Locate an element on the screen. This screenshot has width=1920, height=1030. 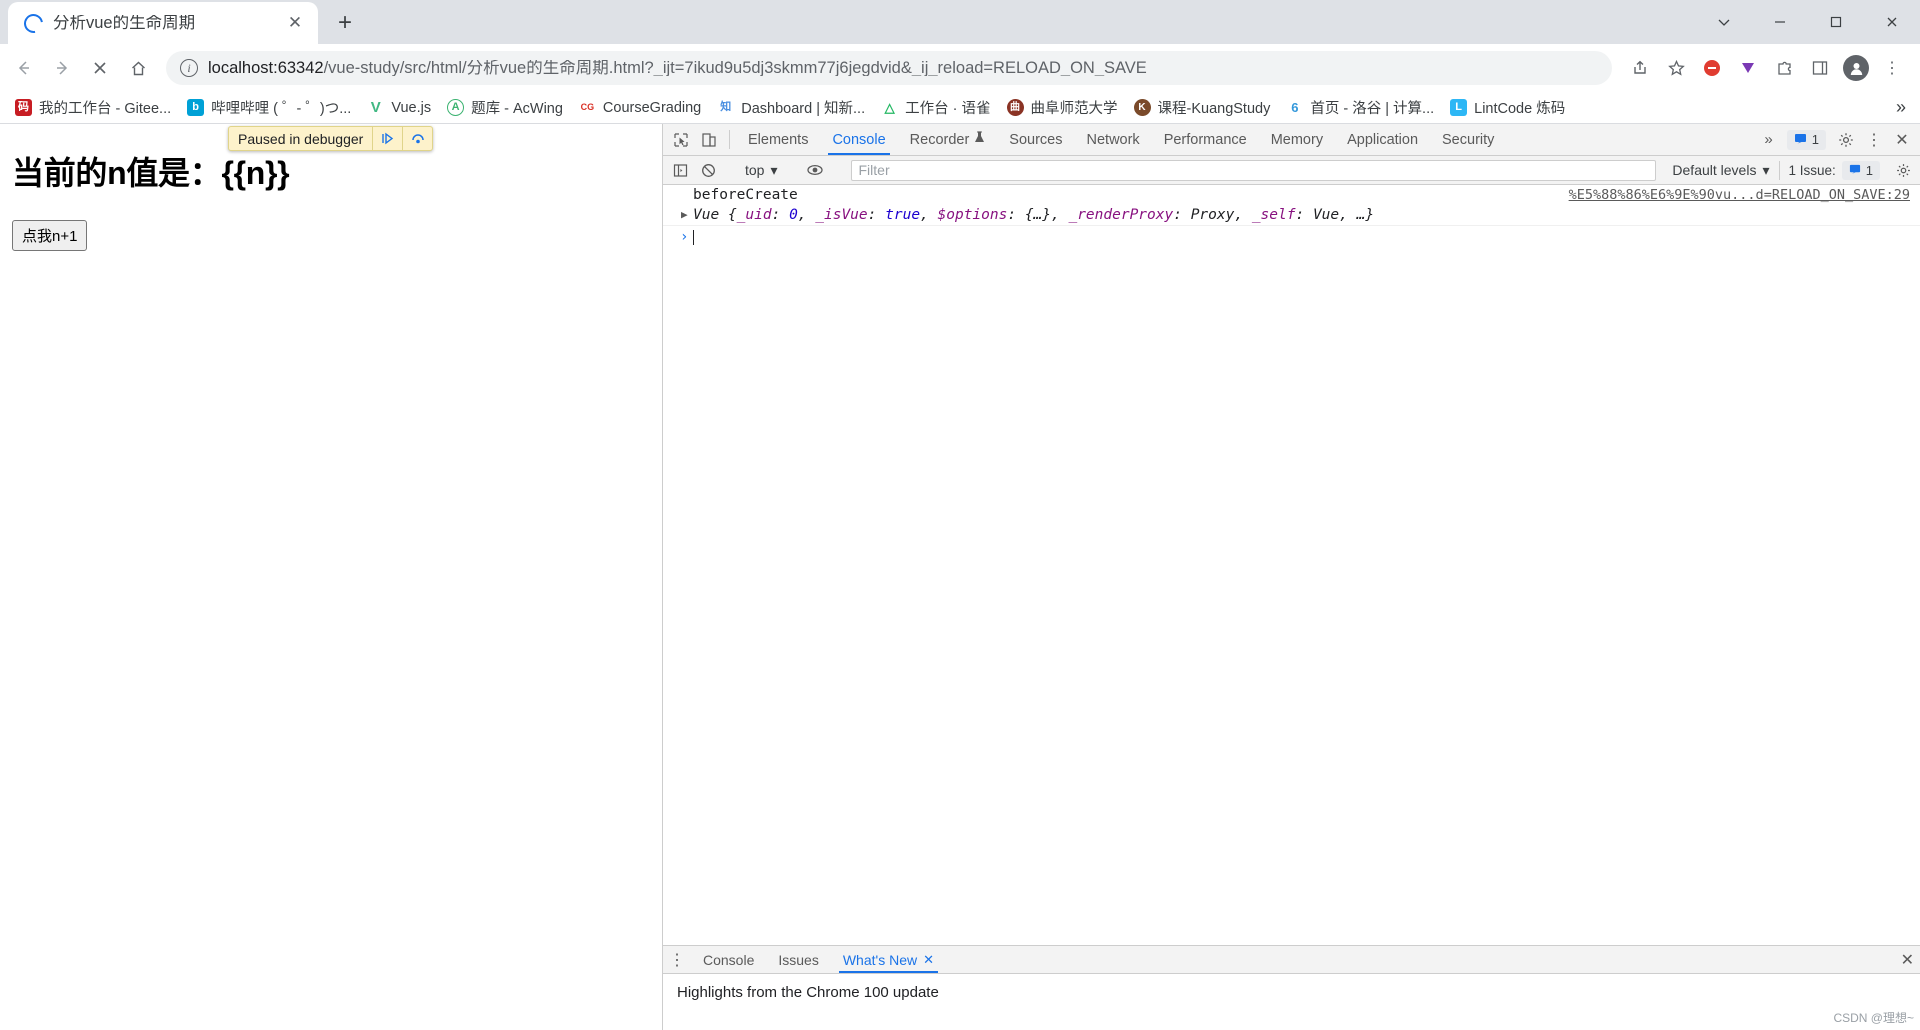
v-extension-icon is located at coordinates (1748, 68).